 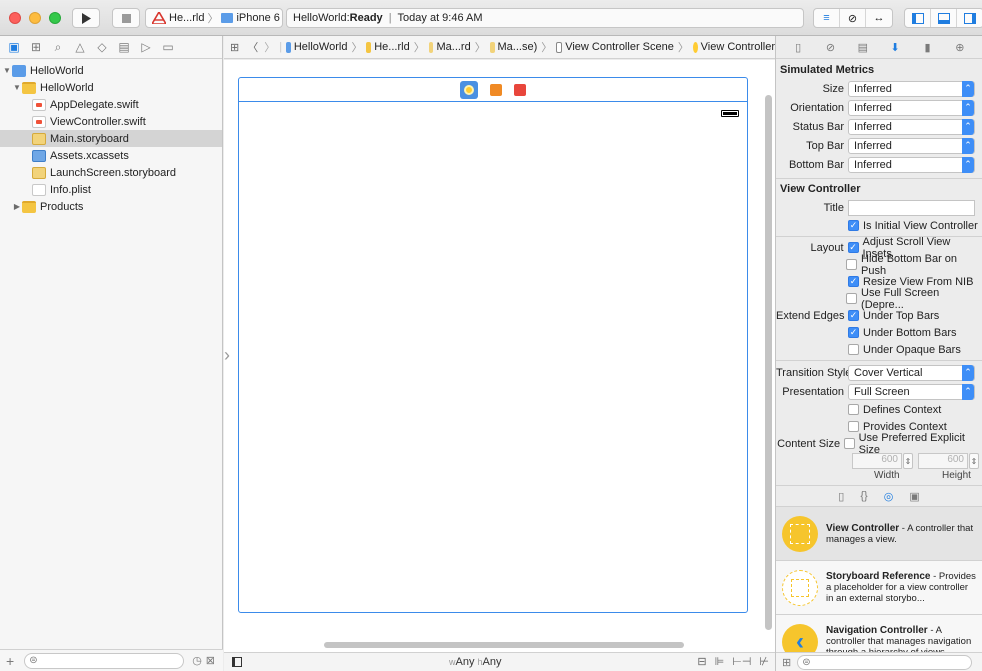 I want to click on scm-status-icon: ⊠, so click(x=210, y=660).